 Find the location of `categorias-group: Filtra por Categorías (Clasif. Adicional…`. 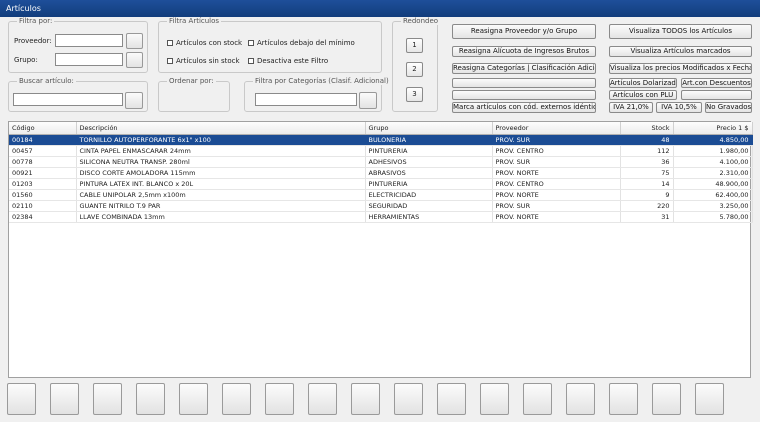

categorias-group: Filtra por Categorías (Clasif. Adicional… is located at coordinates (317, 94).